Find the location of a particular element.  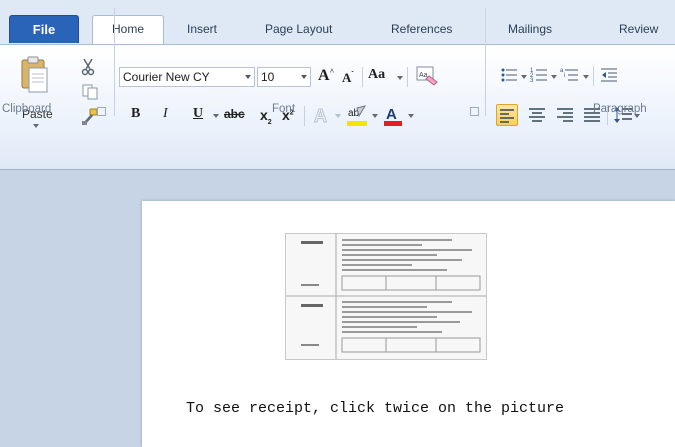

decrease-indent-button is located at coordinates (609, 75).